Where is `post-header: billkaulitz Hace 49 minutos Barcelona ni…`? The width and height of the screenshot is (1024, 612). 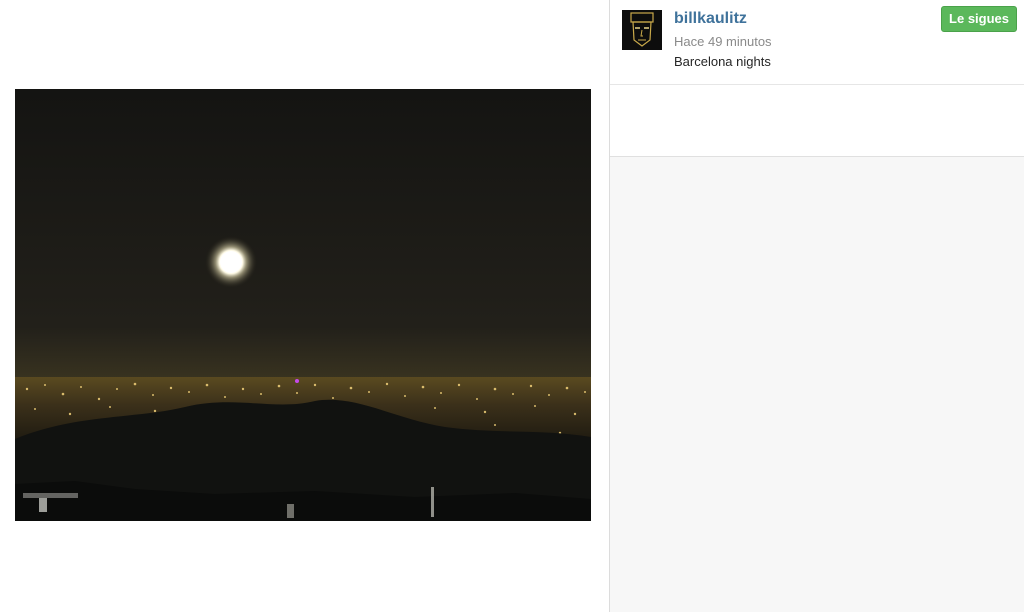
post-header: billkaulitz Hace 49 minutos Barcelona ni… is located at coordinates (817, 42).